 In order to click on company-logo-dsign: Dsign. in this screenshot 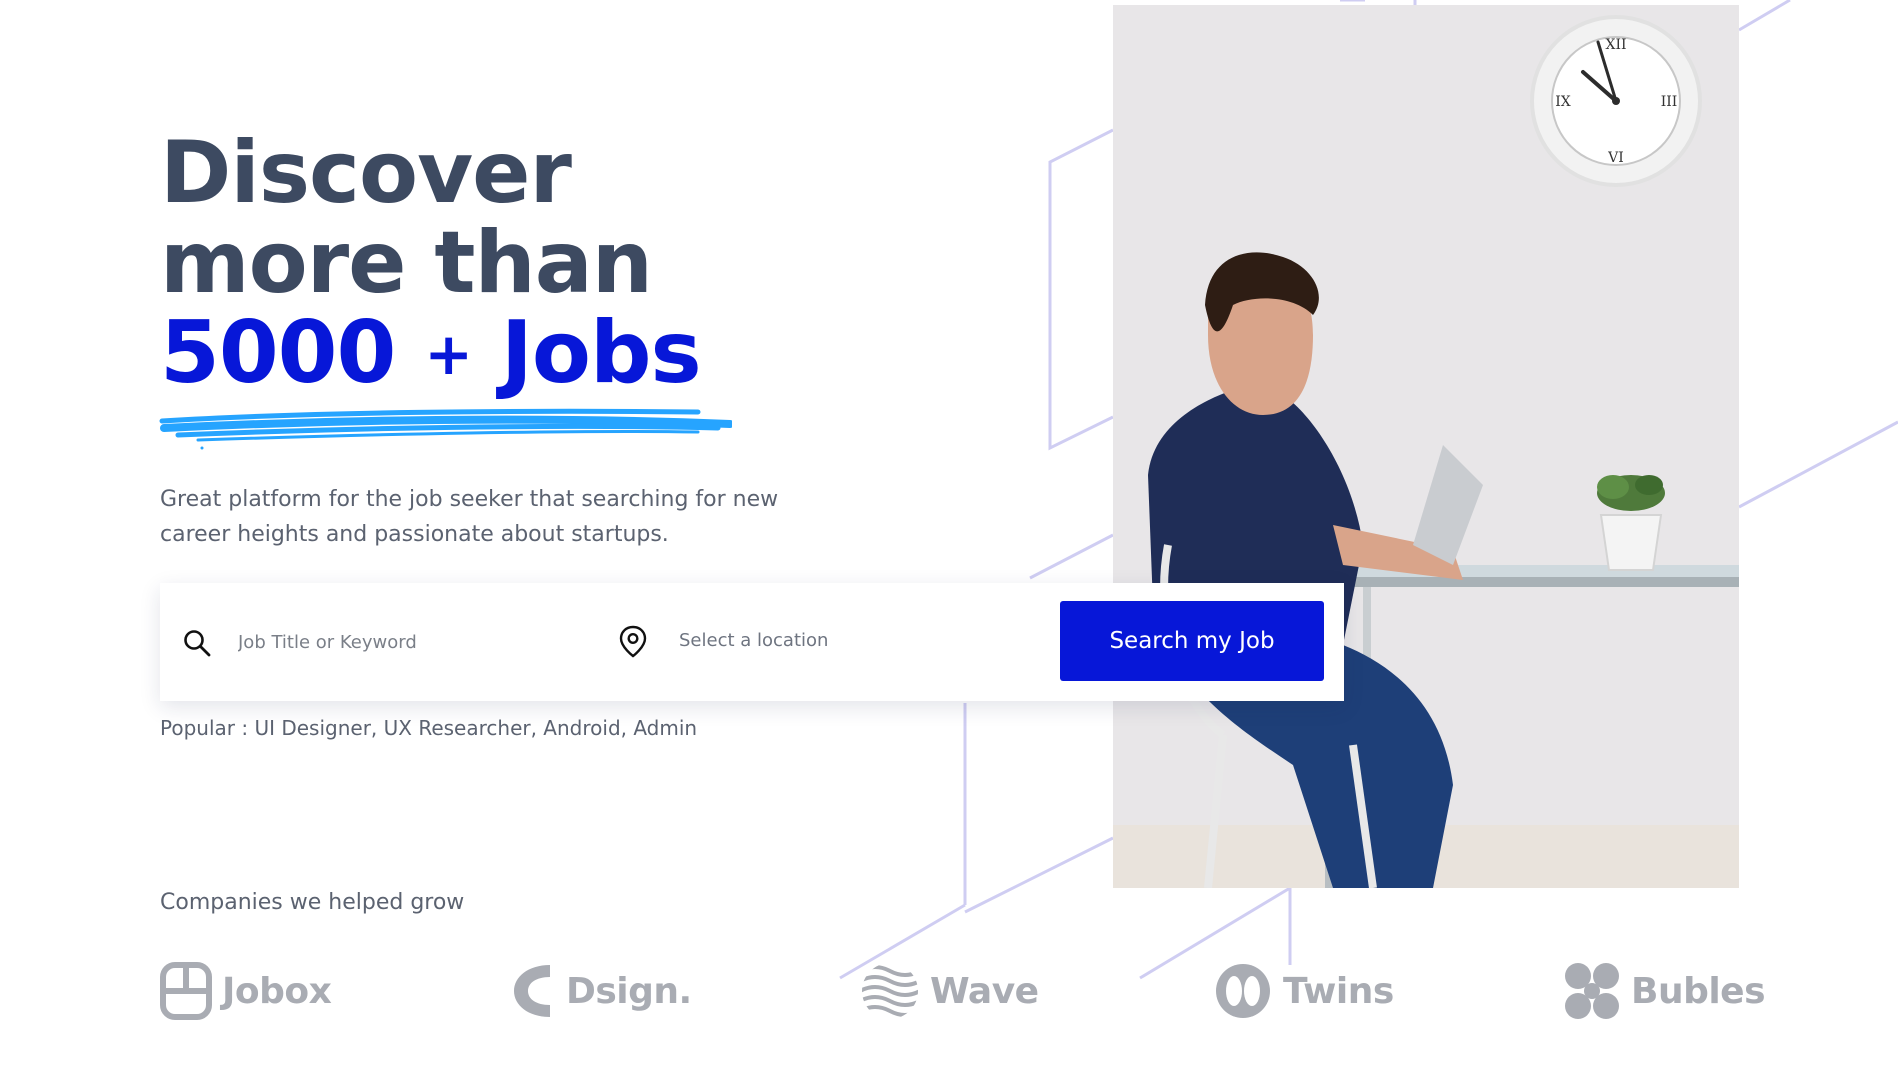, I will do `click(601, 991)`.